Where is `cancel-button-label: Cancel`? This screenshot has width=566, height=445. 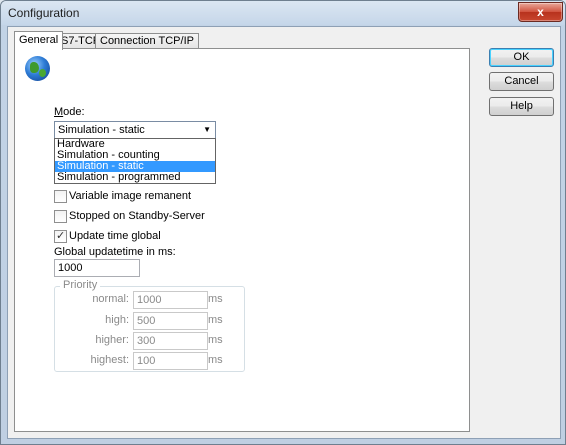 cancel-button-label: Cancel is located at coordinates (521, 81).